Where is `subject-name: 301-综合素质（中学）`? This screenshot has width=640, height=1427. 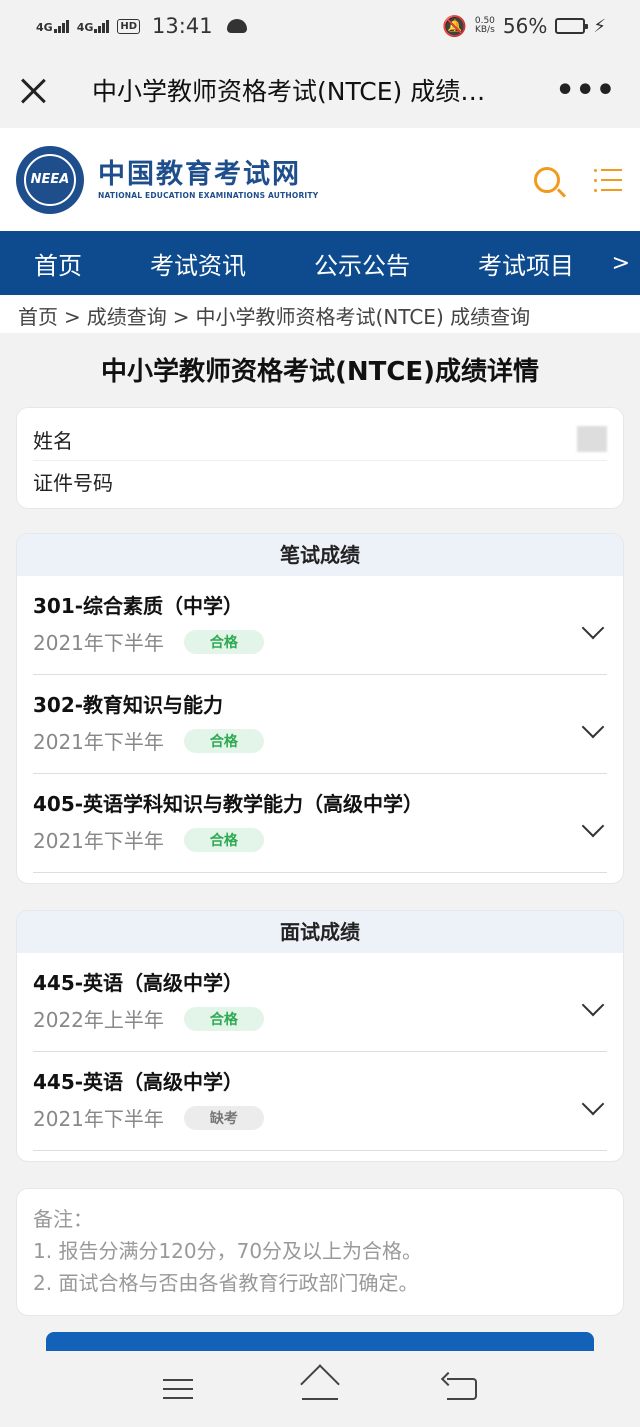
subject-name: 301-综合素质（中学） is located at coordinates (138, 606).